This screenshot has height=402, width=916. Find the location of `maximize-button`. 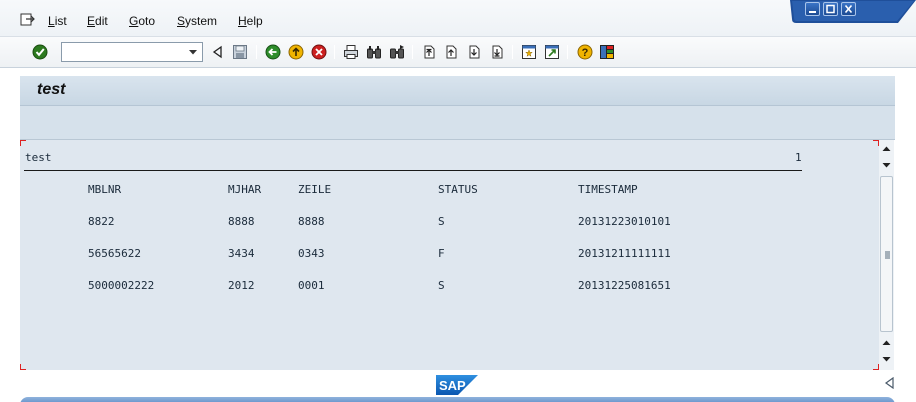

maximize-button is located at coordinates (830, 9).